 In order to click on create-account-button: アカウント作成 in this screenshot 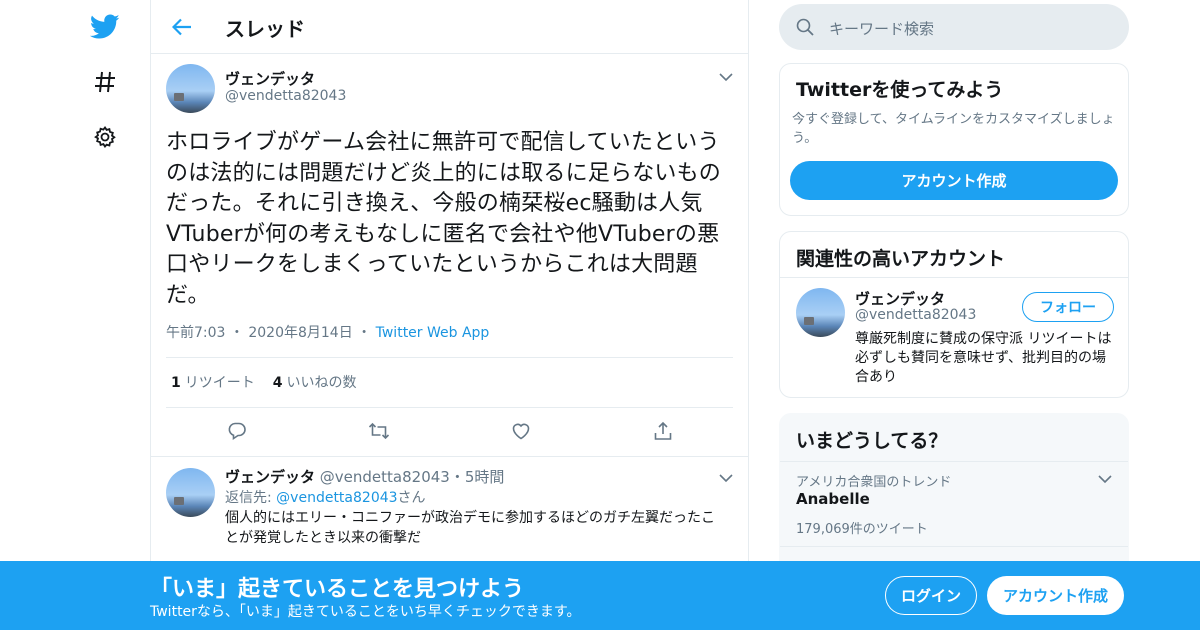, I will do `click(954, 180)`.